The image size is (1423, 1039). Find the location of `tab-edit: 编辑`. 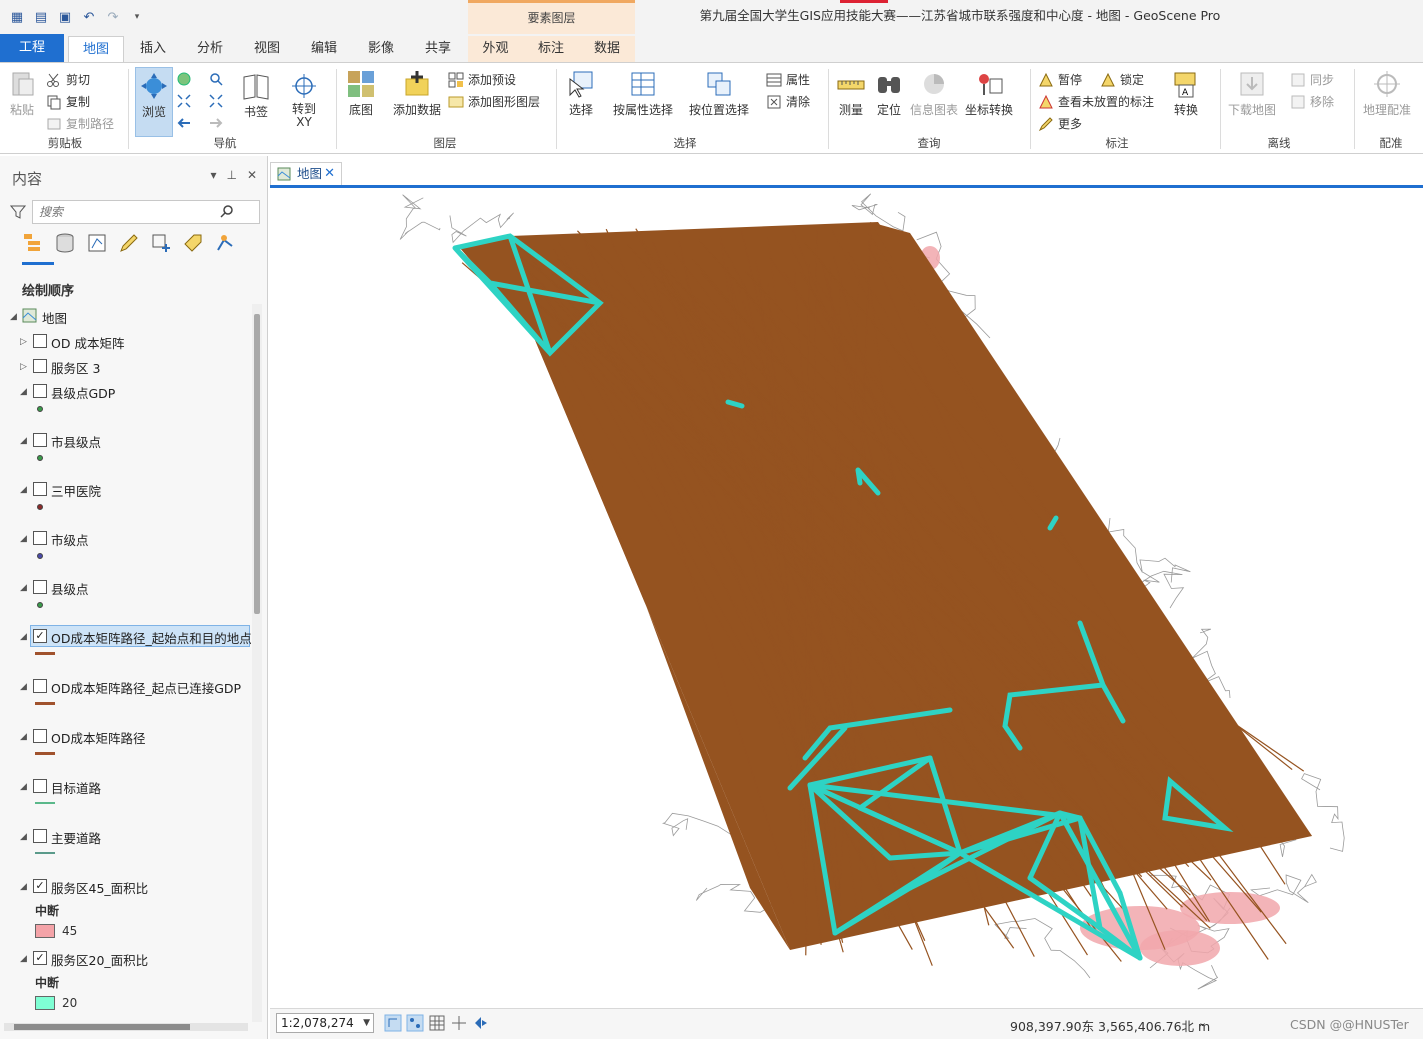

tab-edit: 编辑 is located at coordinates (324, 49).